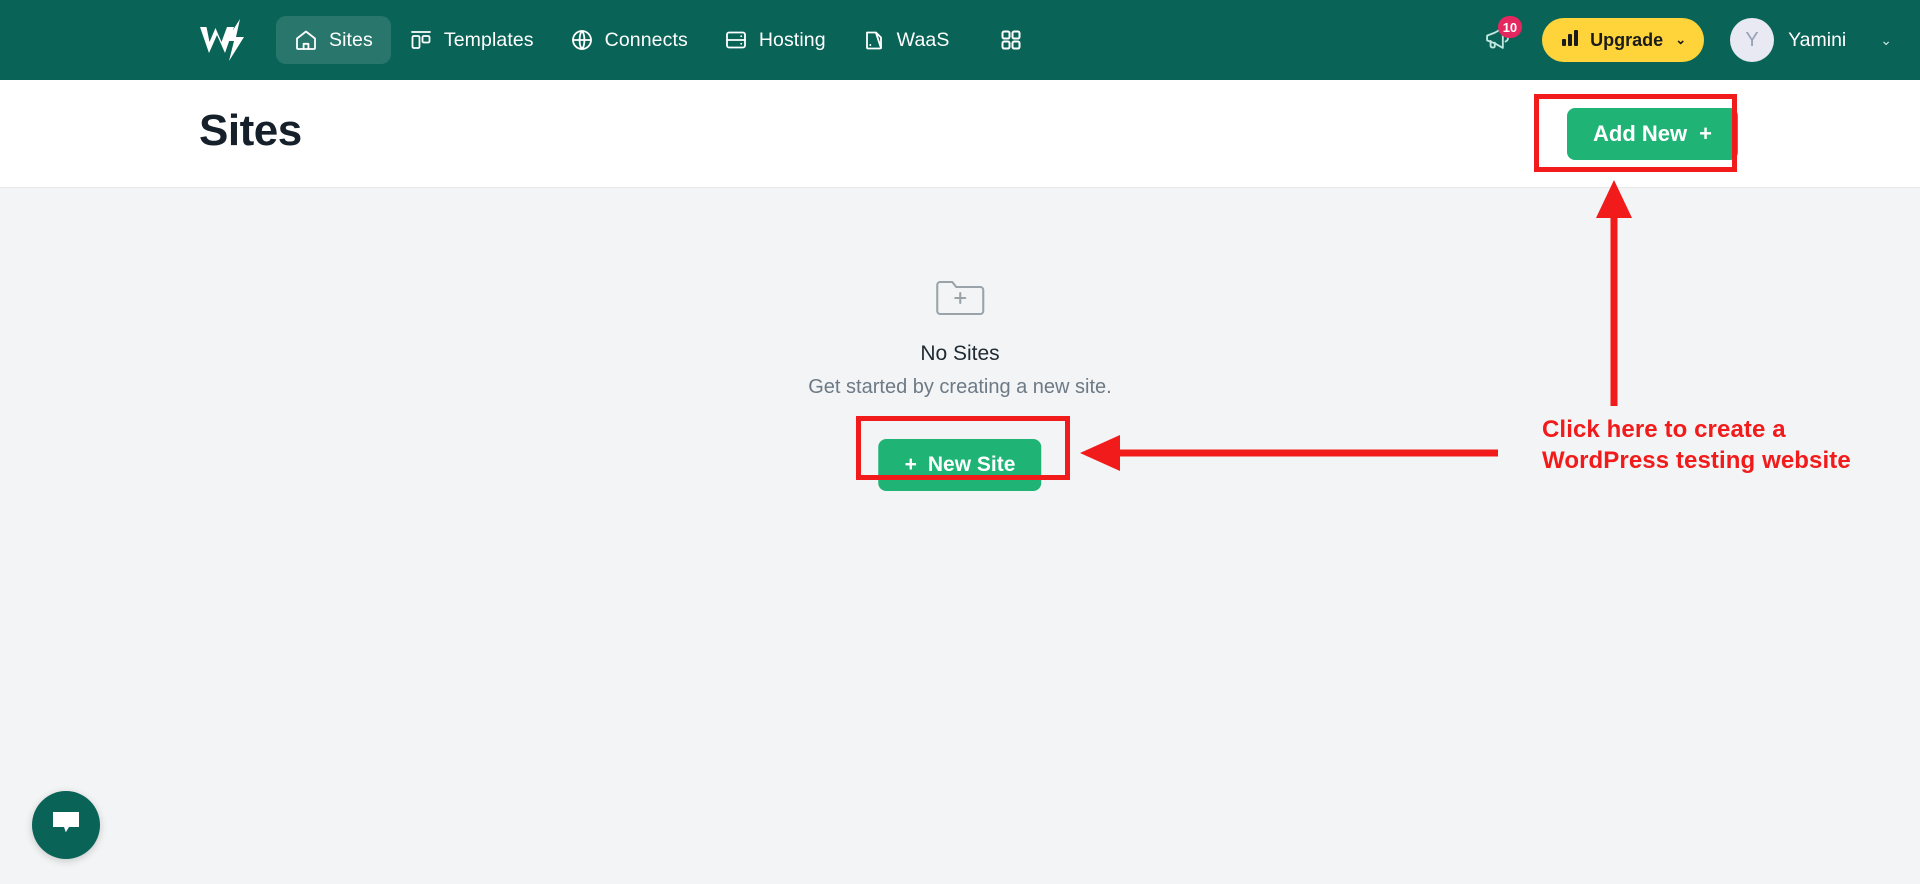 Image resolution: width=1920 pixels, height=884 pixels. What do you see at coordinates (351, 39) in the screenshot?
I see `nav-item-label: Sites` at bounding box center [351, 39].